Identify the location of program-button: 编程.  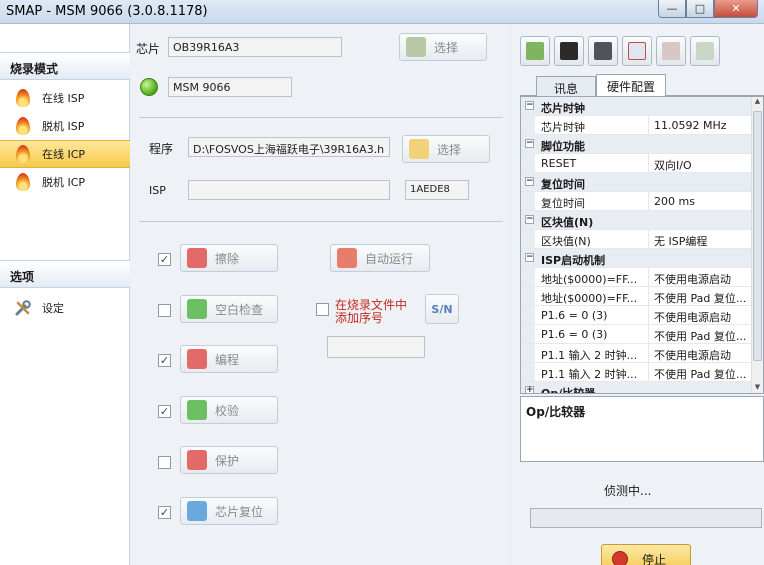
(229, 359).